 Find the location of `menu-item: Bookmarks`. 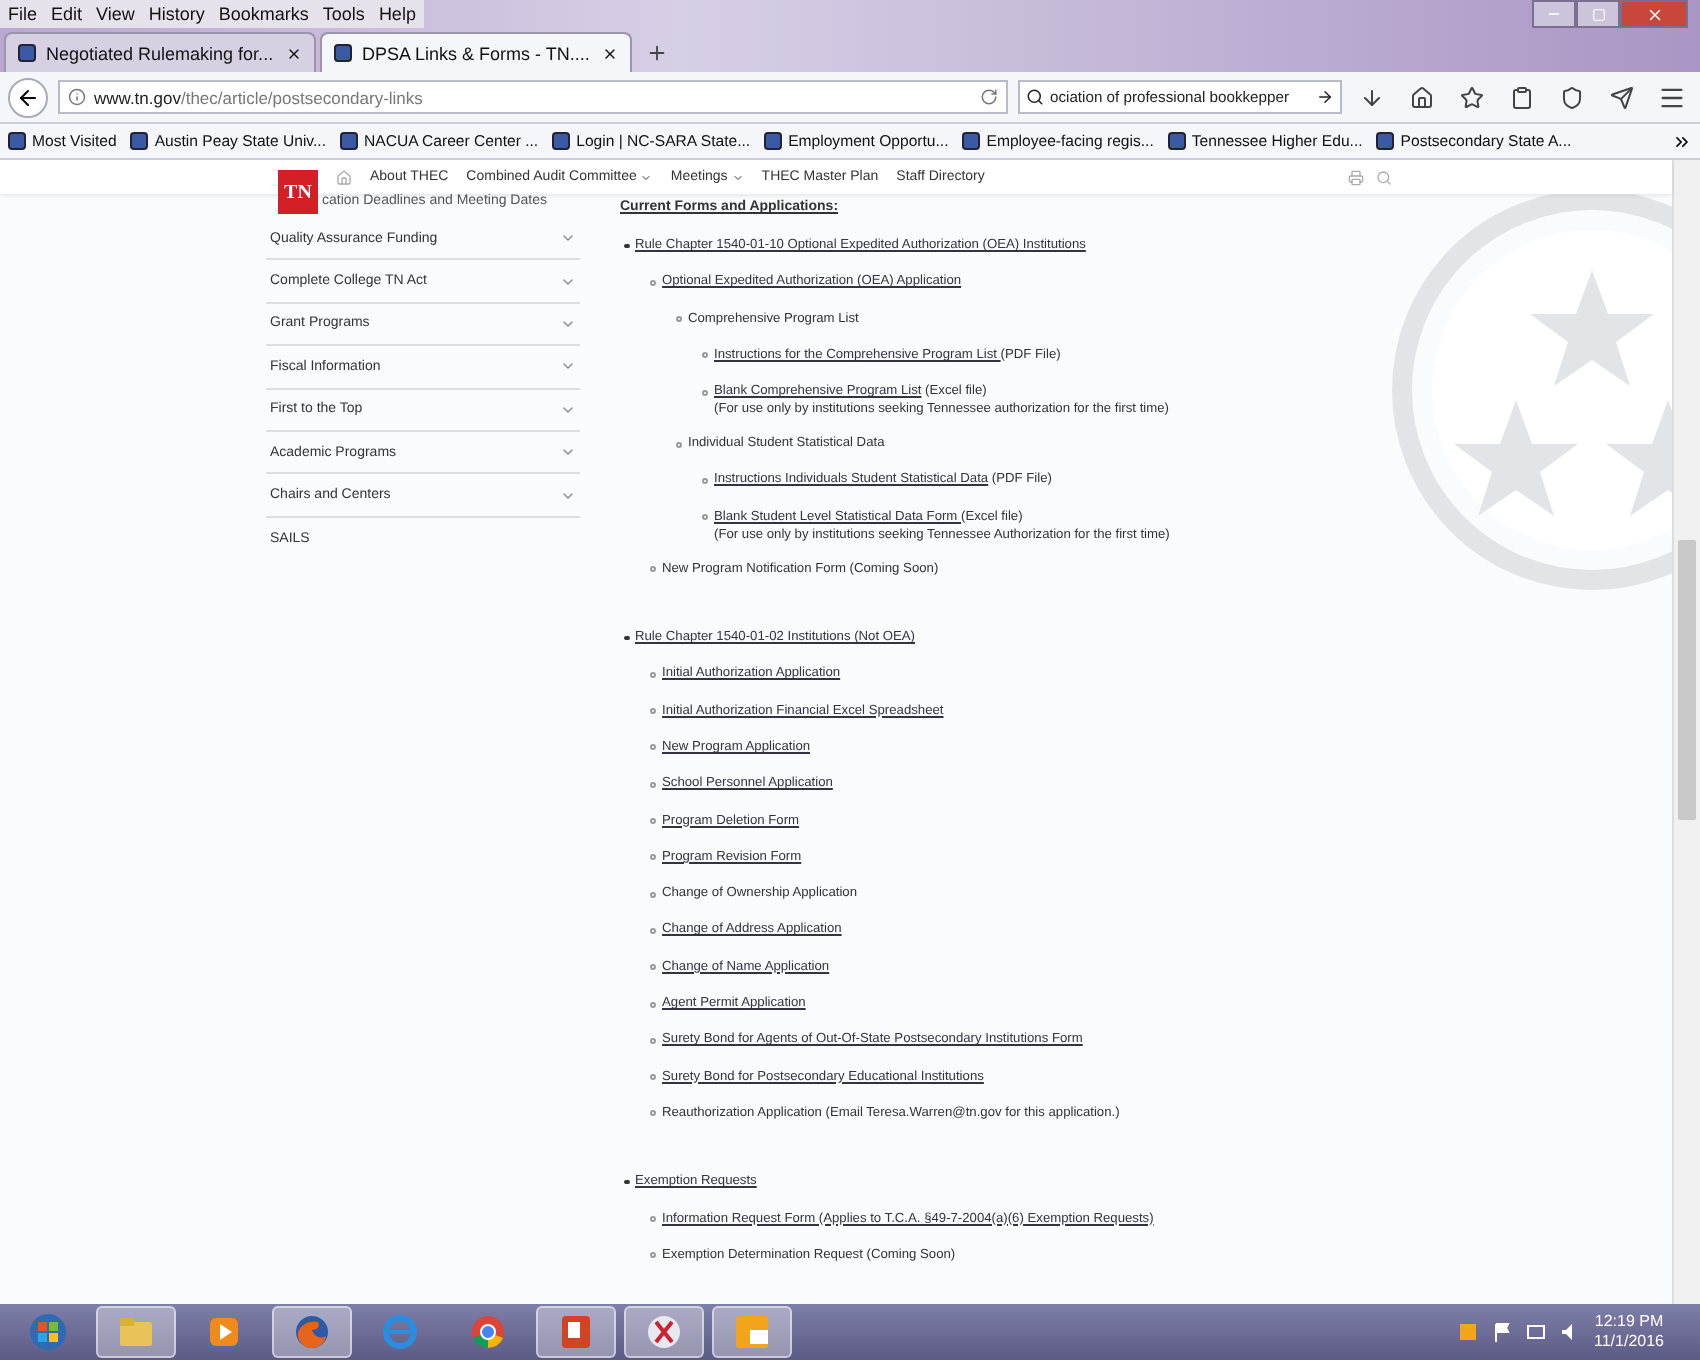

menu-item: Bookmarks is located at coordinates (263, 14).